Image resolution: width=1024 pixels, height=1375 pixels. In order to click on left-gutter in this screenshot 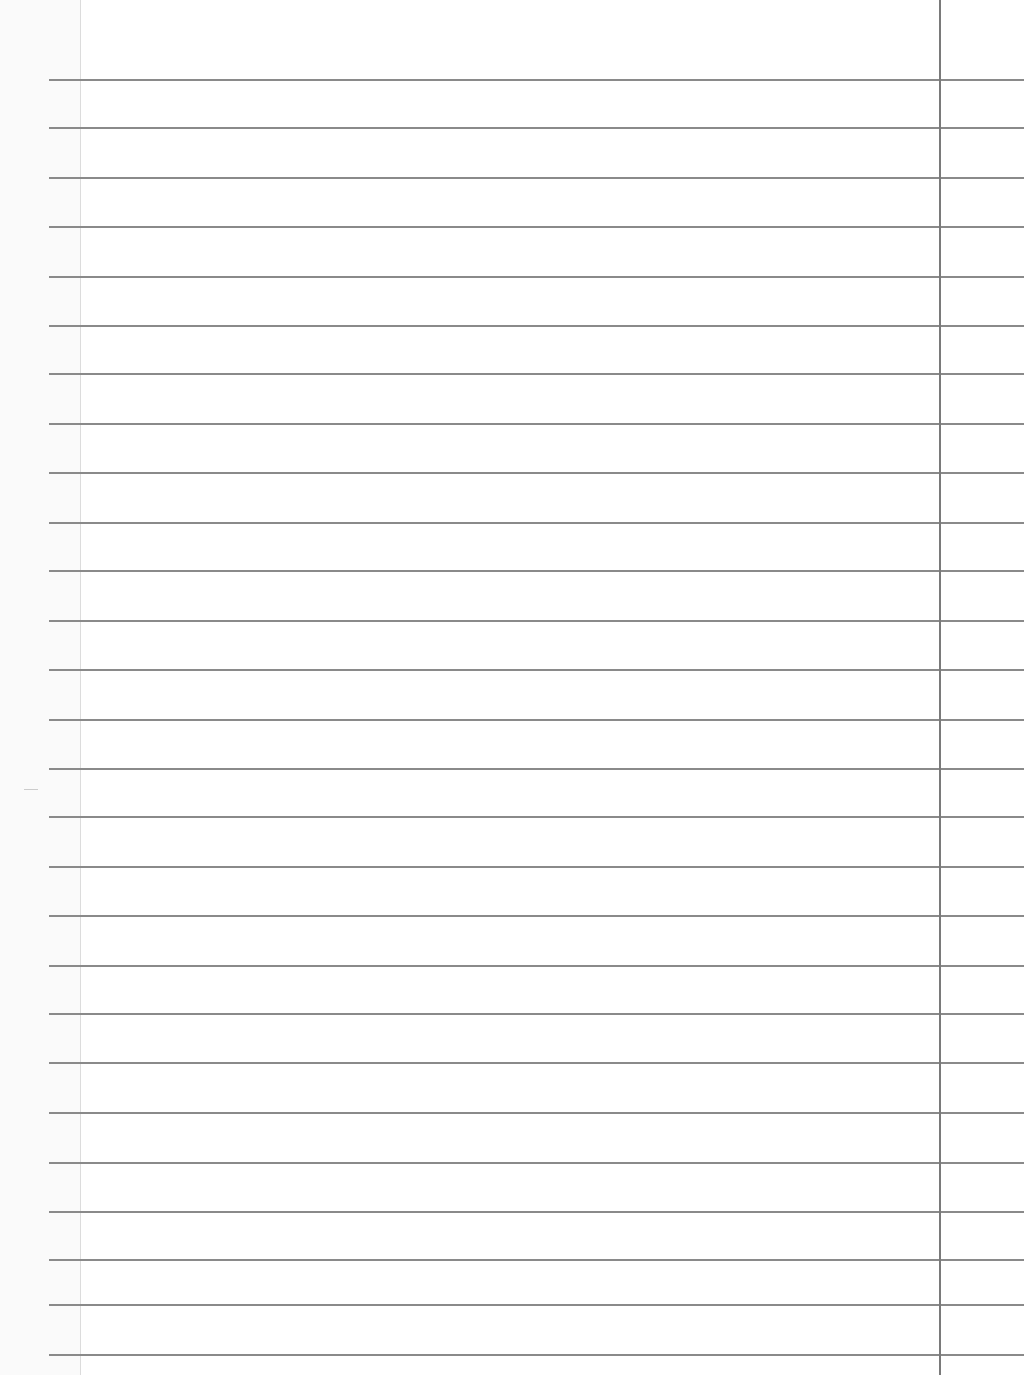, I will do `click(40, 687)`.